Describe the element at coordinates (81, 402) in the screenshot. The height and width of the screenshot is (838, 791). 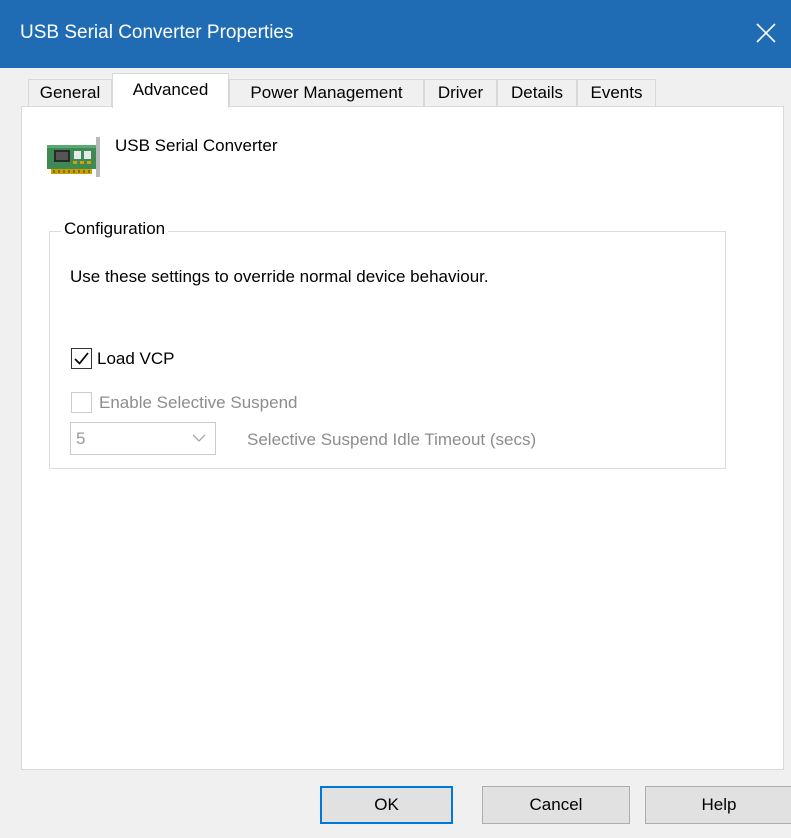
I see `selective-suspend-checkbox` at that location.